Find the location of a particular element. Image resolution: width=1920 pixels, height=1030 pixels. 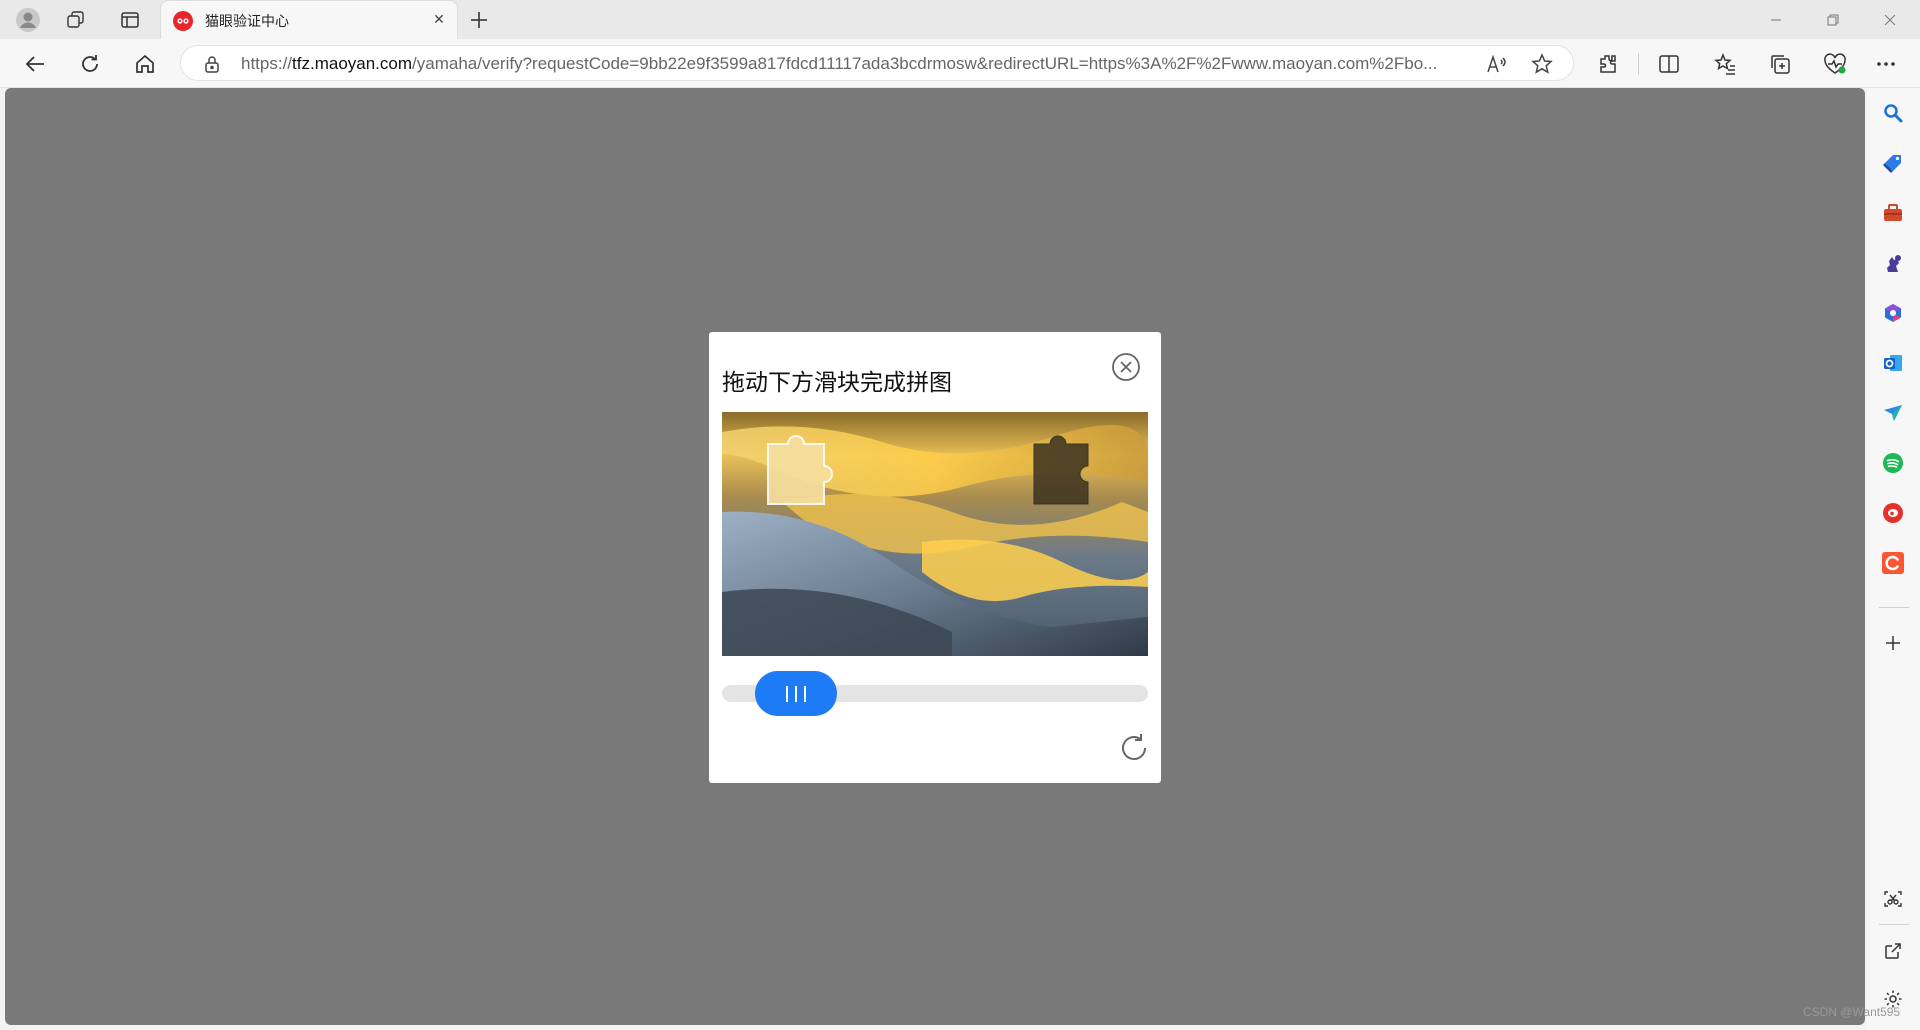

captcha-dialog: 拖动下方滑块完成拼图 is located at coordinates (935, 557).